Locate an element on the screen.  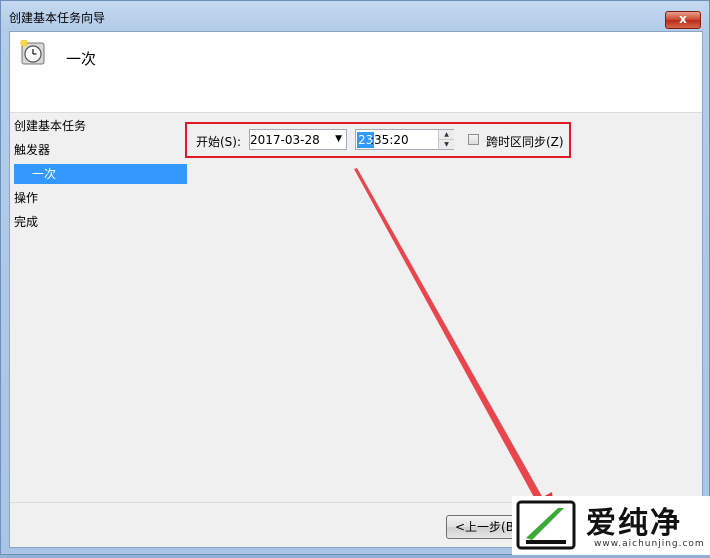
window-title: 创建基本任务向导 is located at coordinates (57, 18).